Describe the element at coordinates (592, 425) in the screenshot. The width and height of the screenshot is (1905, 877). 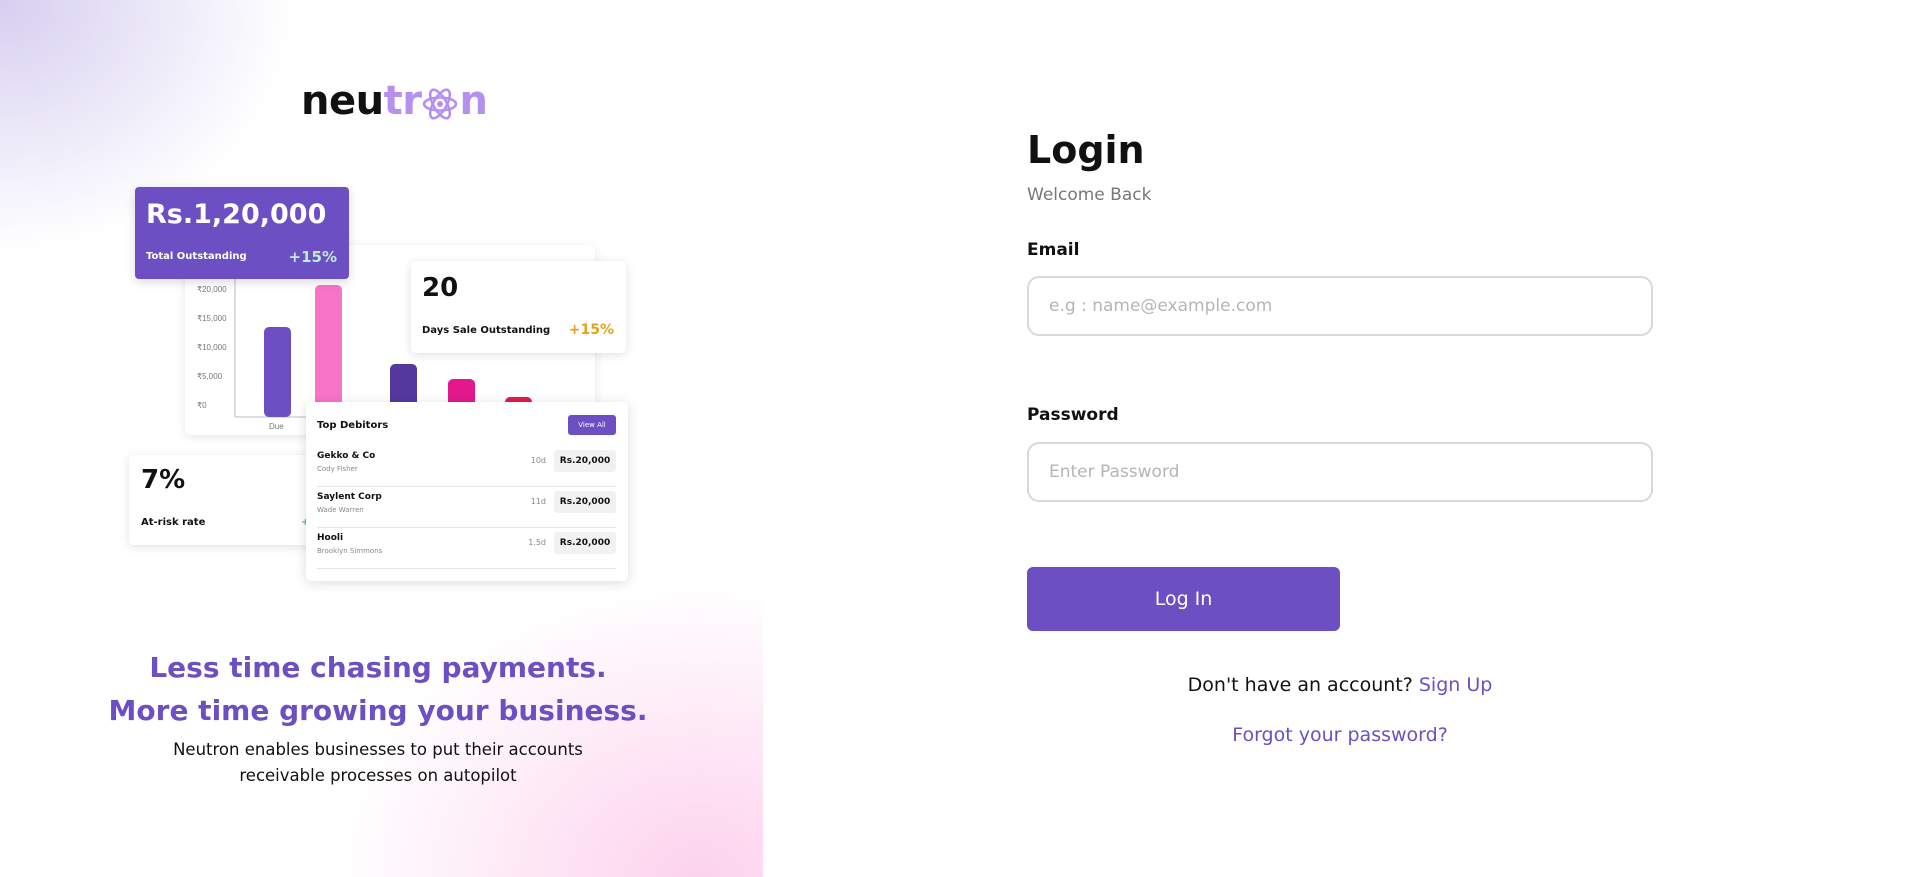
I see `view-all-button: View All` at that location.